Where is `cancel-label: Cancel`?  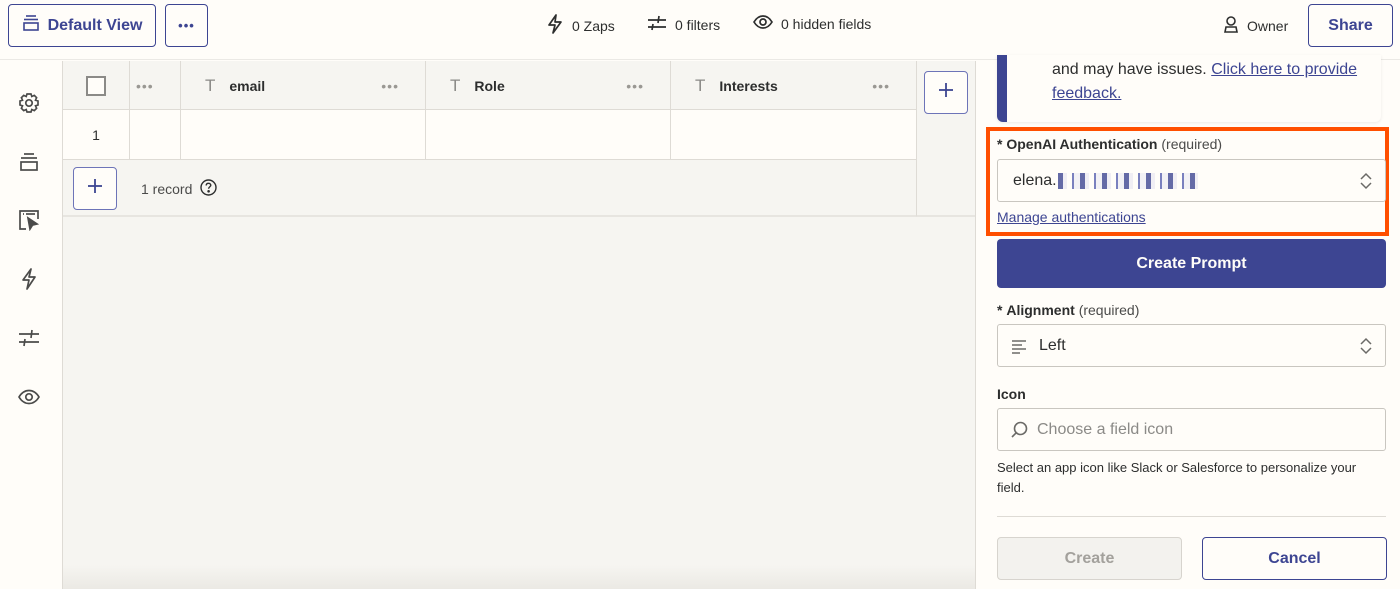 cancel-label: Cancel is located at coordinates (1294, 558).